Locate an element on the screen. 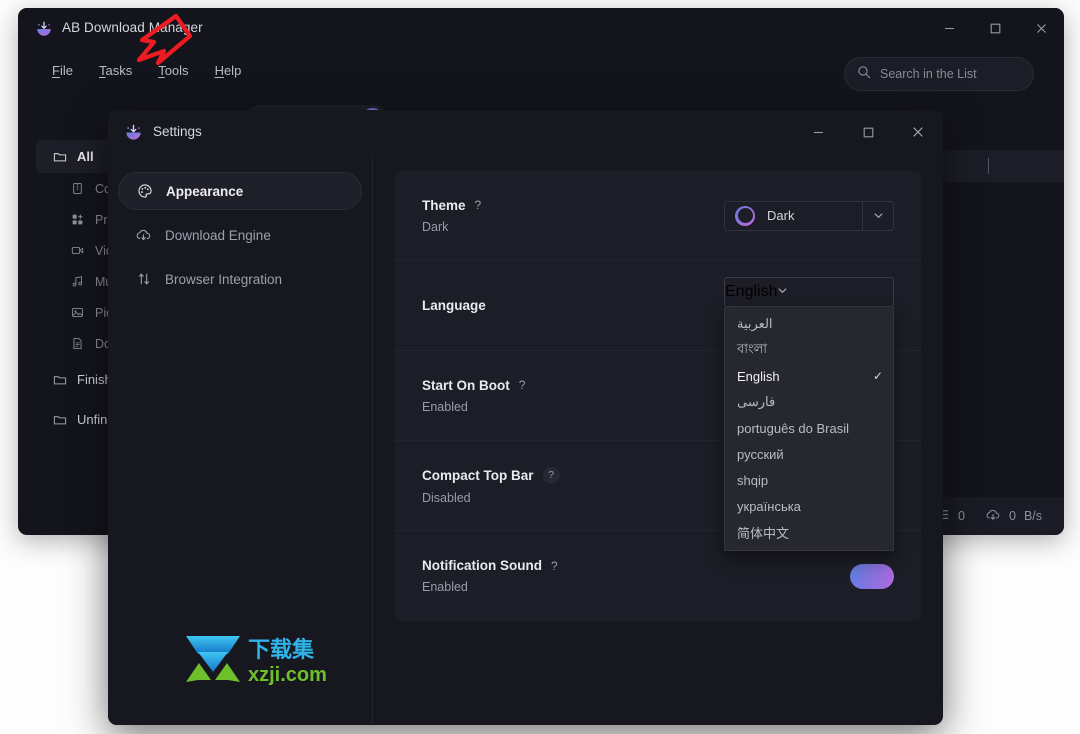 This screenshot has height=734, width=1080. watermark-logo: 下载集 xzji.com is located at coordinates (253, 659).